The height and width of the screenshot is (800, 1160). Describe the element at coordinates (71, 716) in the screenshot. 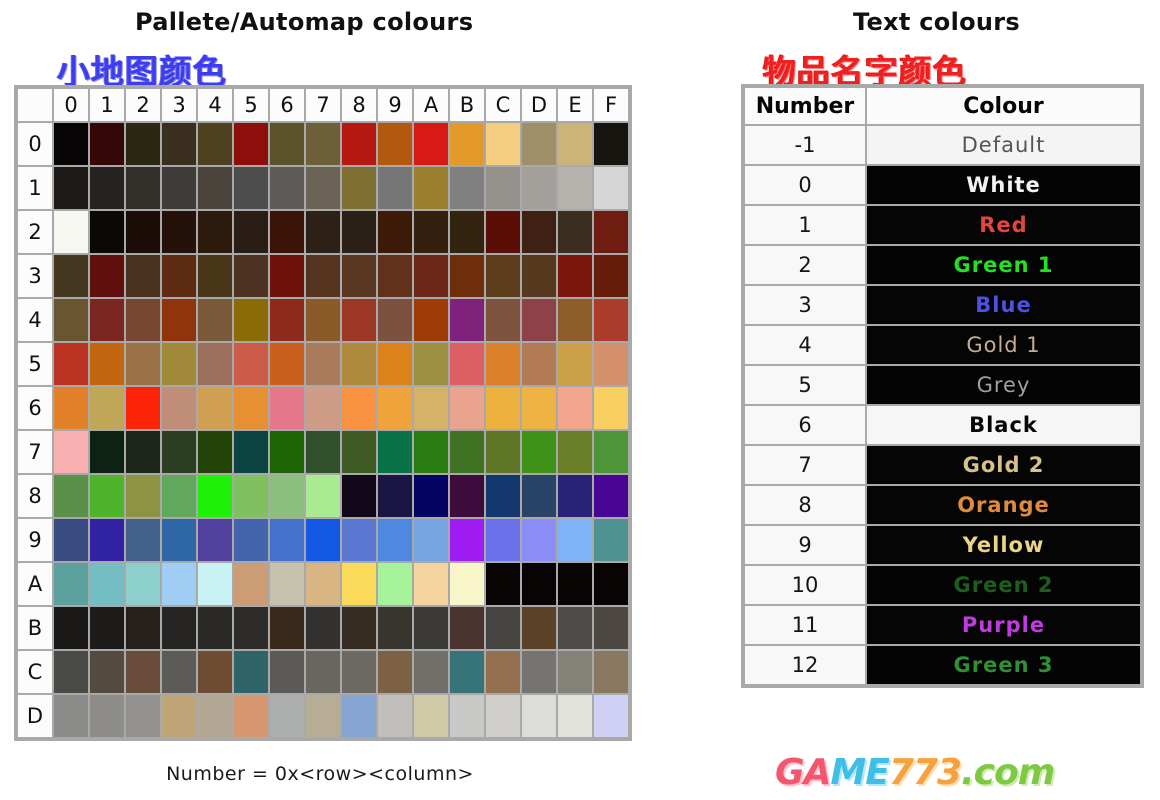

I see `palette-swatch-D0` at that location.